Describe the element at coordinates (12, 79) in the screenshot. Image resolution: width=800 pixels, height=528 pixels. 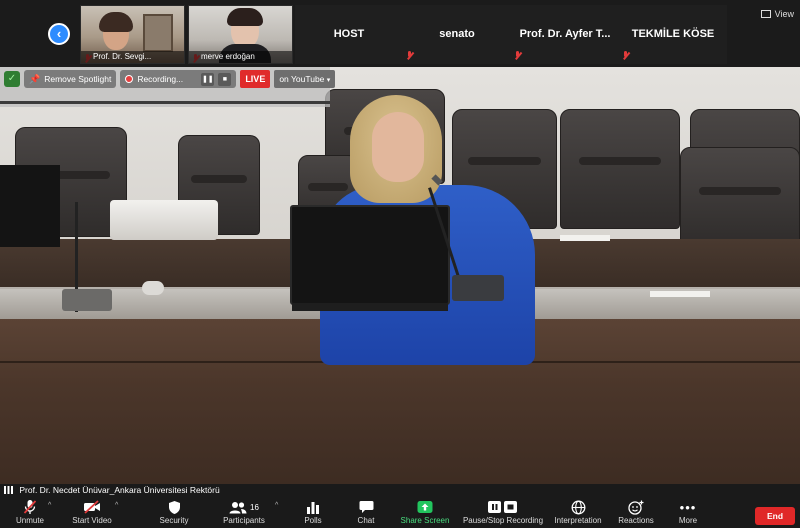
I see `encryption-shield-icon: ✓` at that location.